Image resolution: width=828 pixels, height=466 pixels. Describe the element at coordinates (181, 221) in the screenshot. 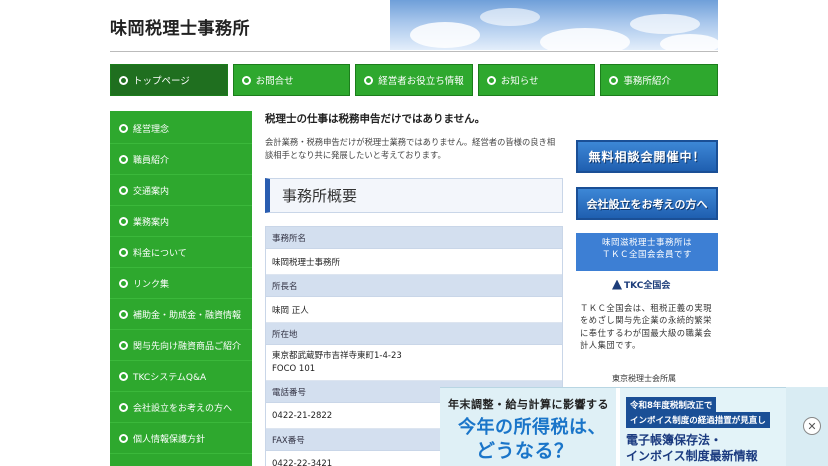

I see `sidebar-item-services: 業務案内` at that location.